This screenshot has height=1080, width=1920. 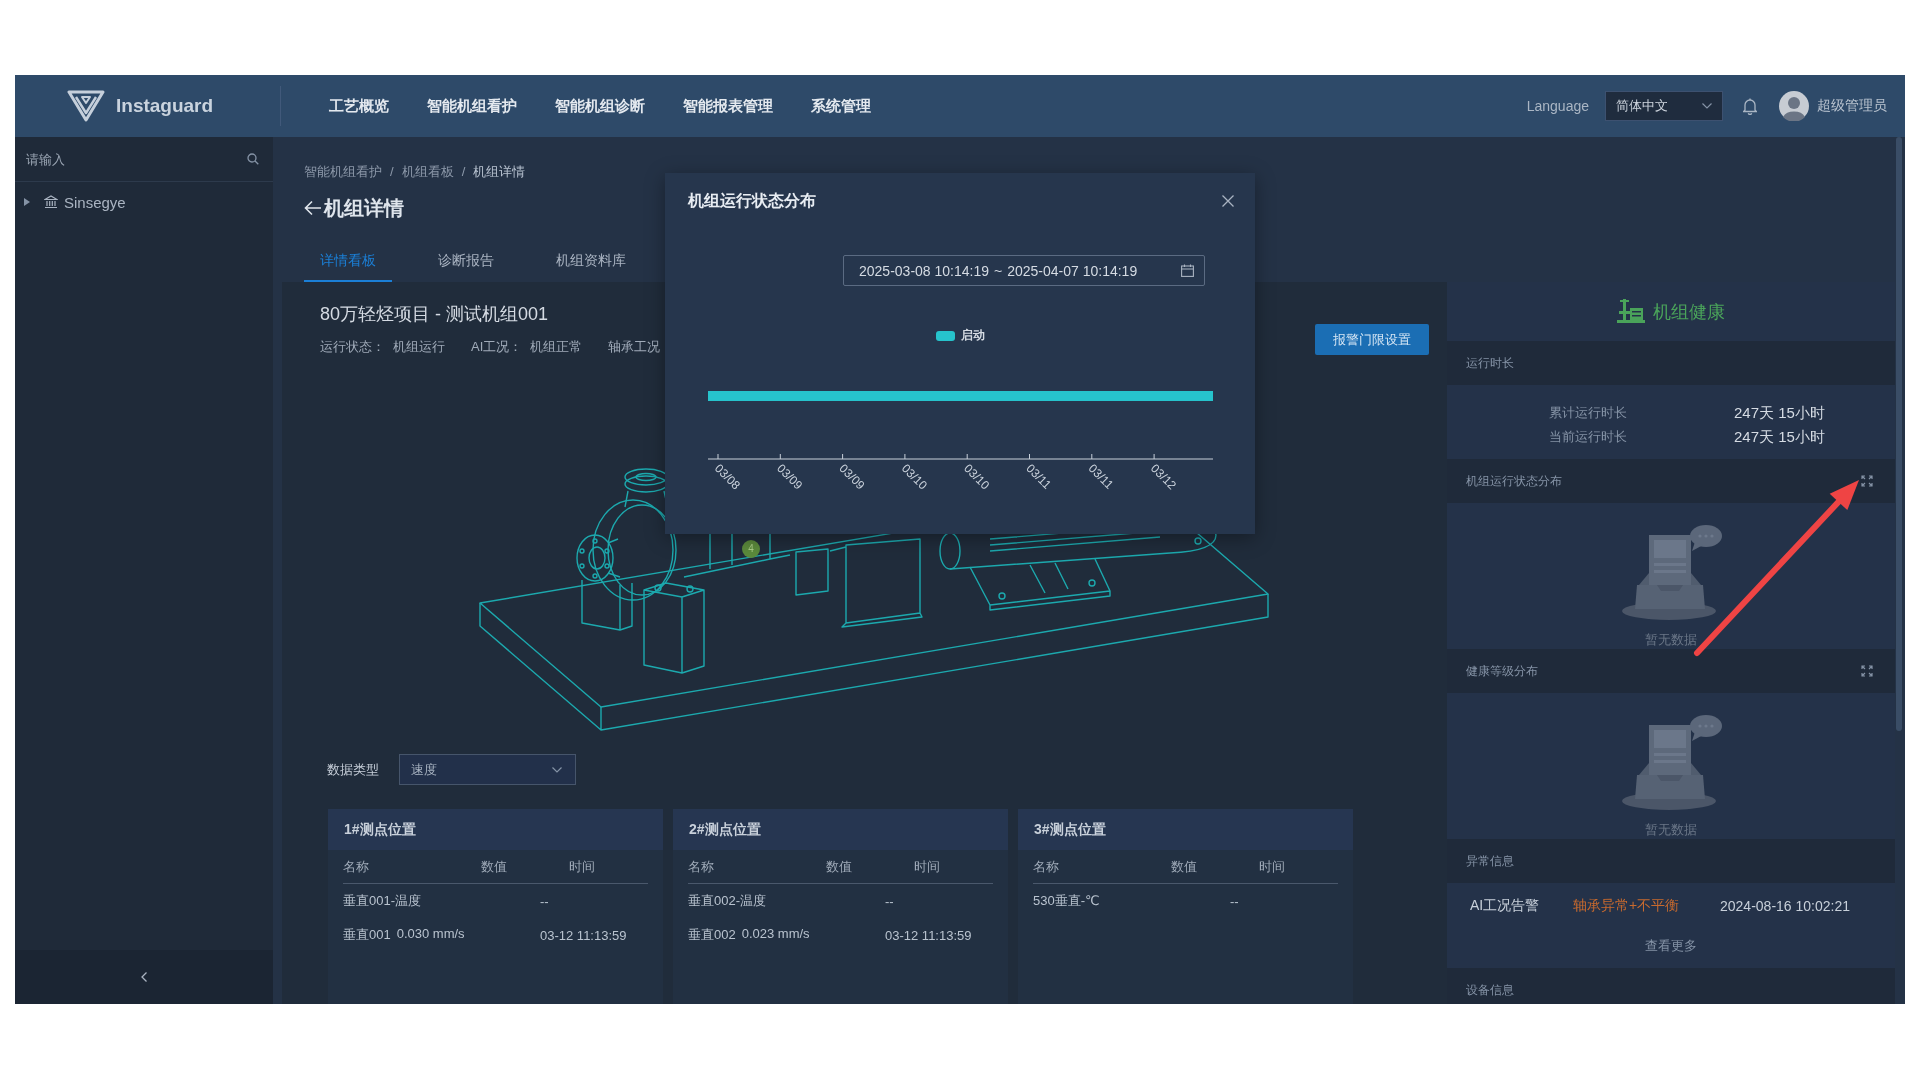 What do you see at coordinates (1502, 671) in the screenshot?
I see `section-title: 健康等级分布` at bounding box center [1502, 671].